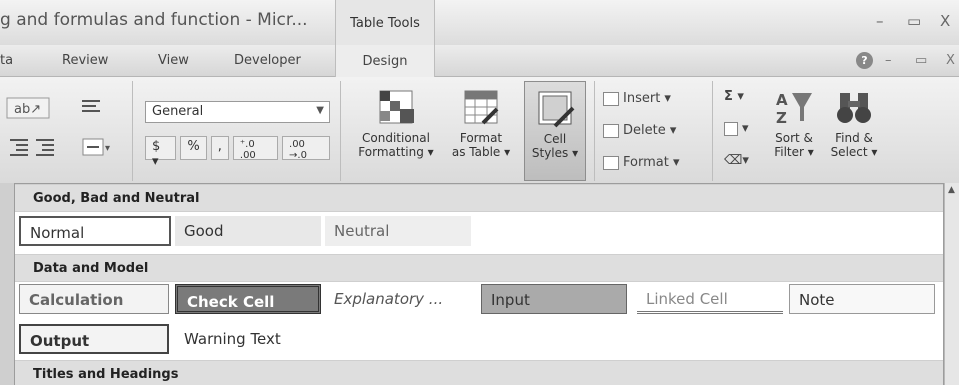  What do you see at coordinates (647, 98) in the screenshot?
I see `insert-label: Insert ▾` at bounding box center [647, 98].